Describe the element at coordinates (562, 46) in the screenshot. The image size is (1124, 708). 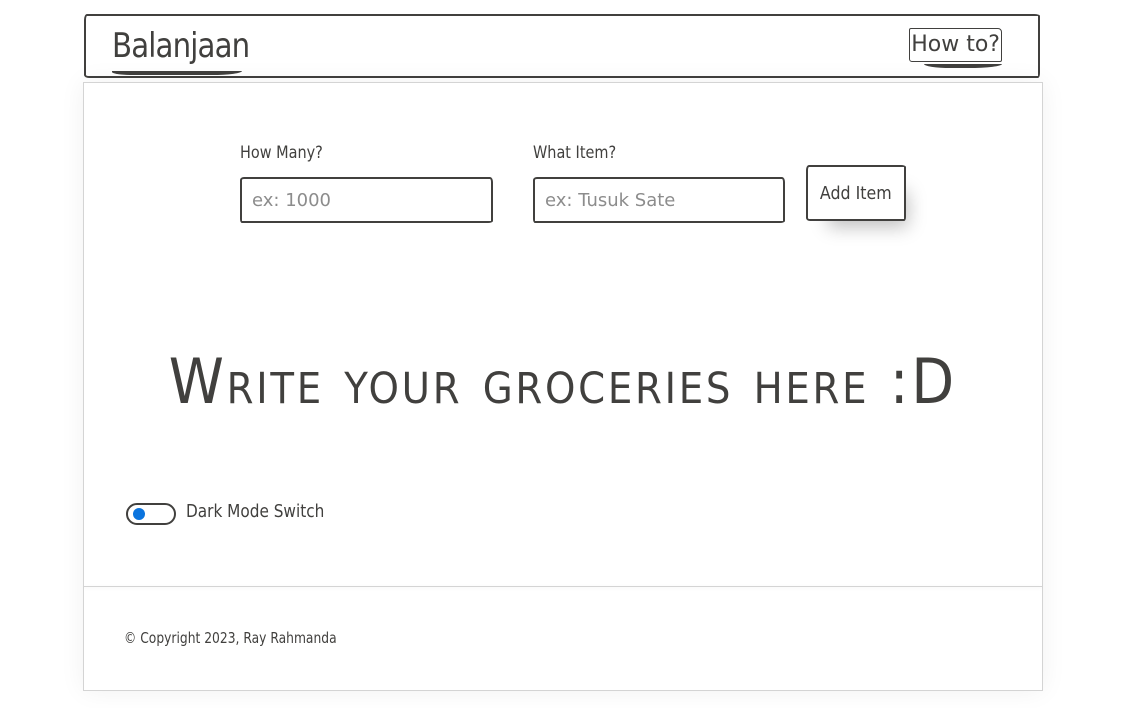
I see `navbar: Balanjaan How to?` at that location.